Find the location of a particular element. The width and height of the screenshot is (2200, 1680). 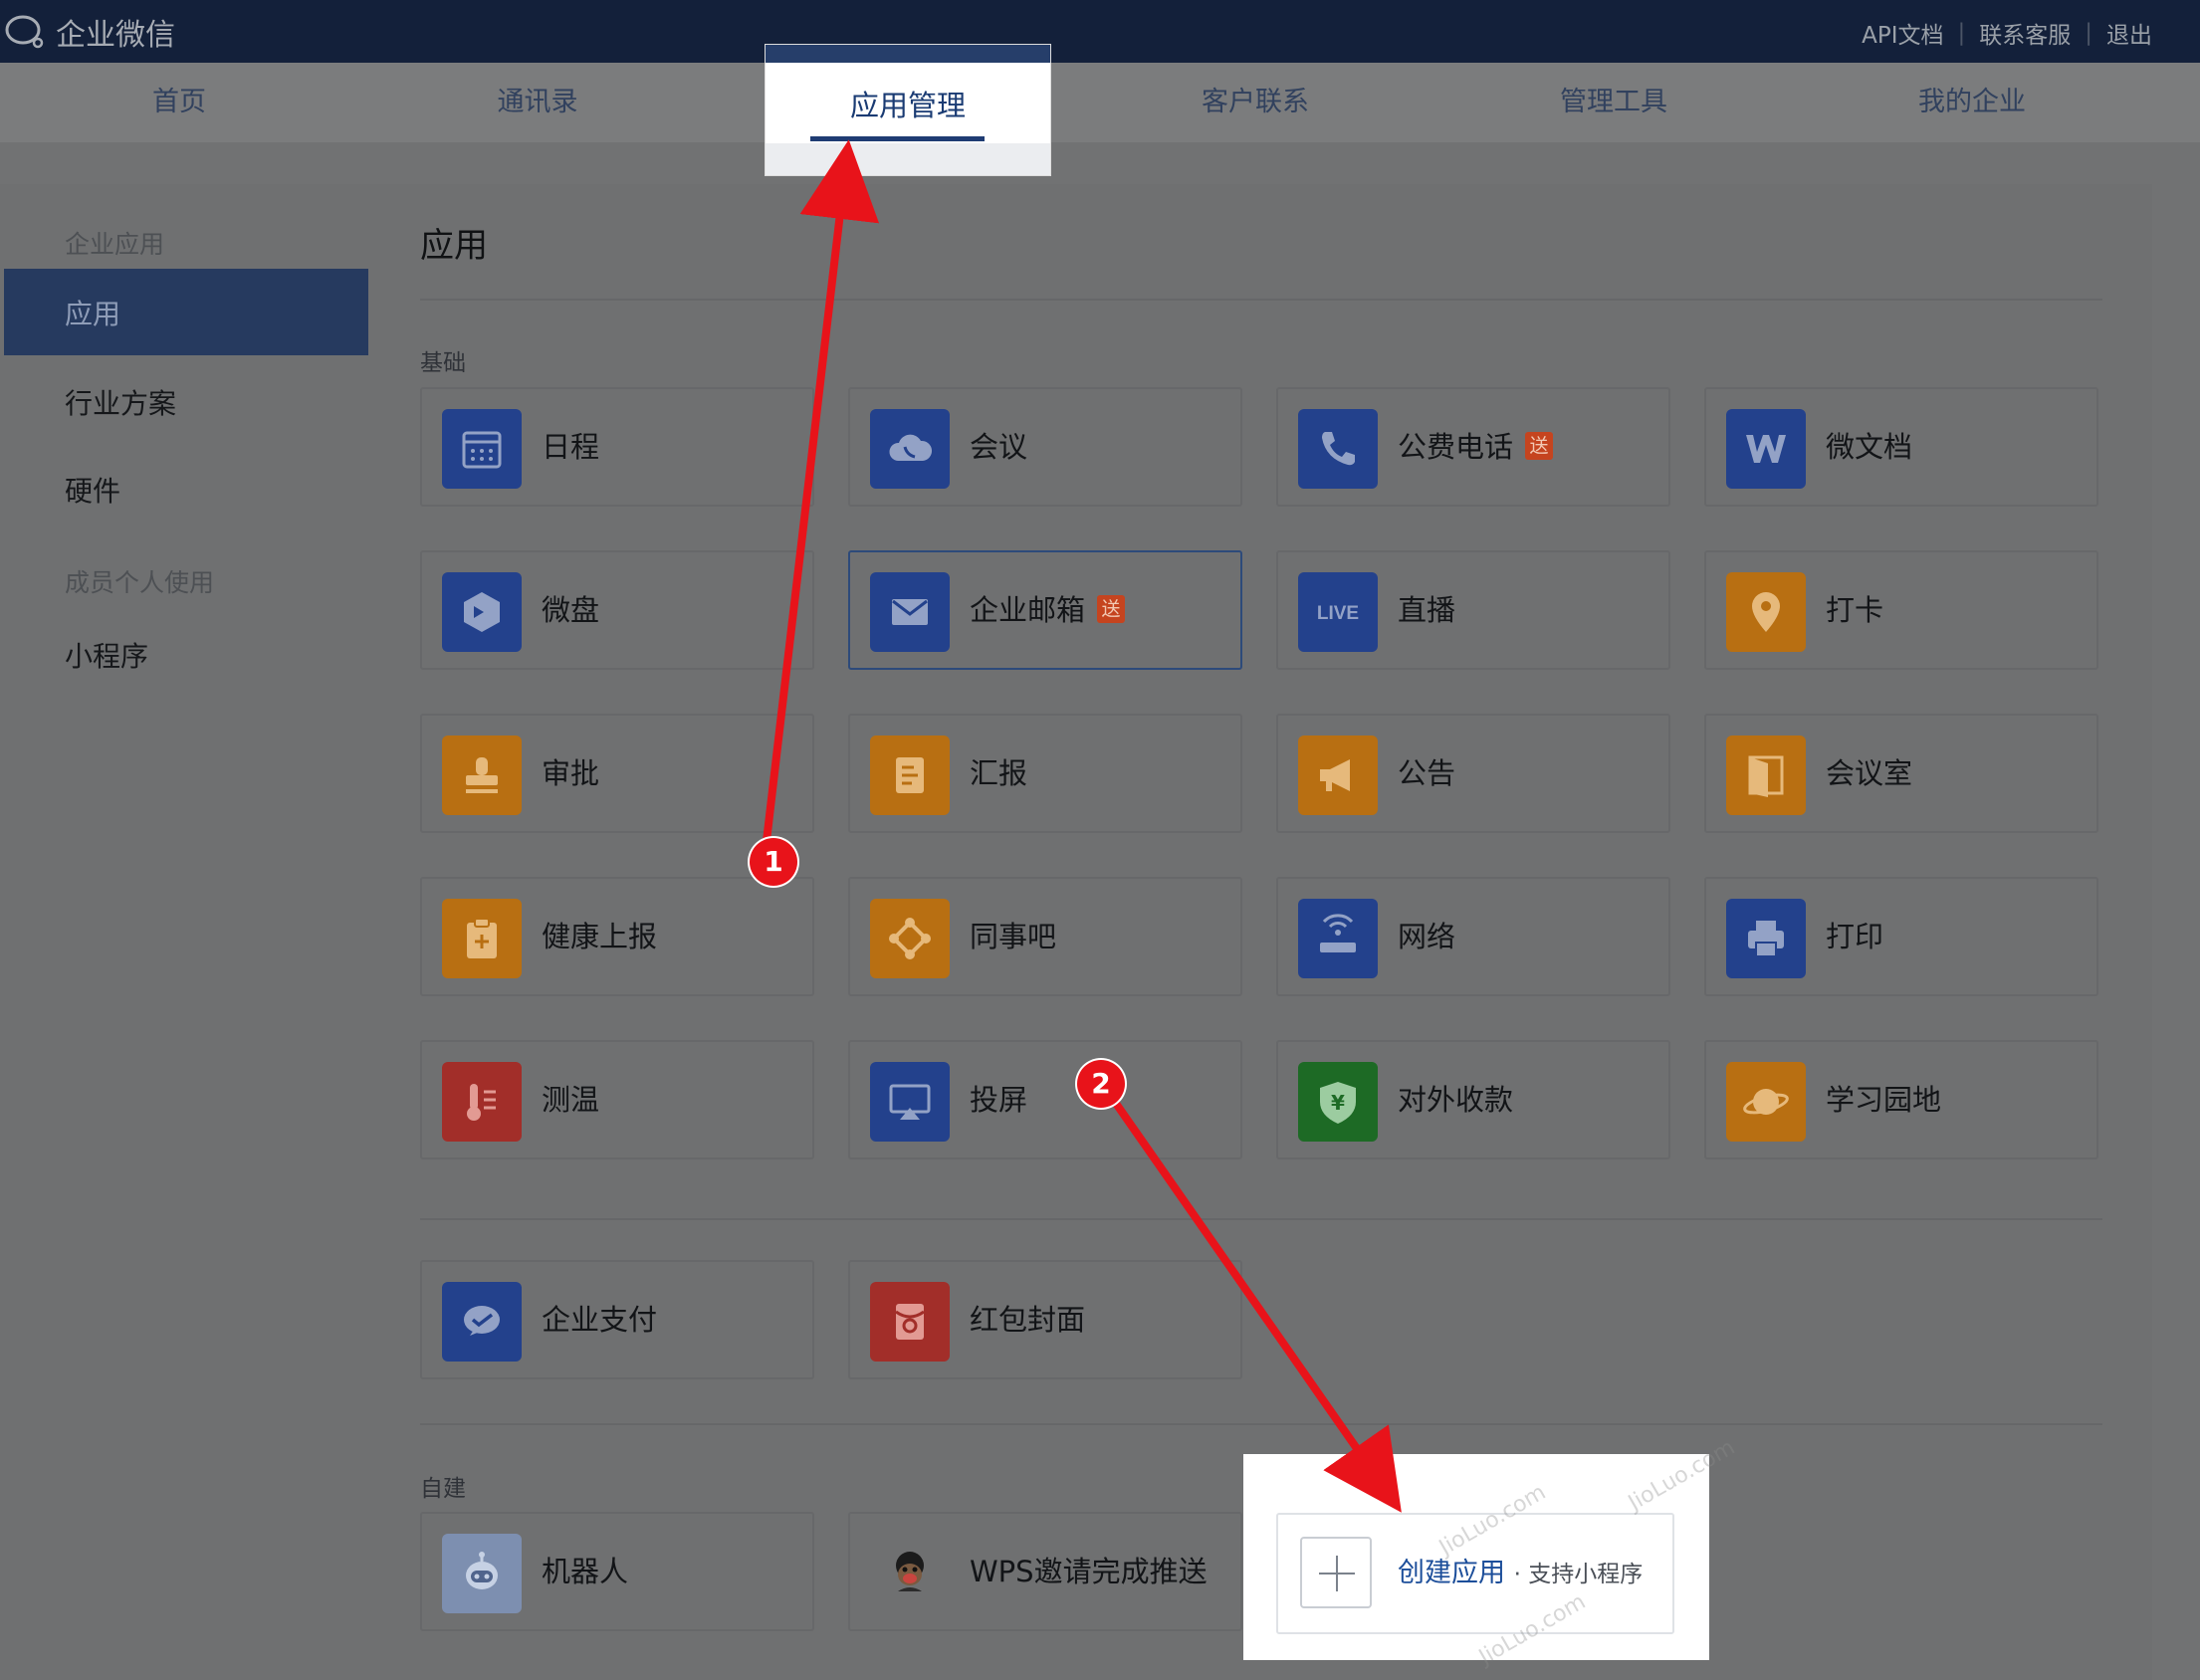

app-card-screen-cast: 投屏 is located at coordinates (1045, 1099).